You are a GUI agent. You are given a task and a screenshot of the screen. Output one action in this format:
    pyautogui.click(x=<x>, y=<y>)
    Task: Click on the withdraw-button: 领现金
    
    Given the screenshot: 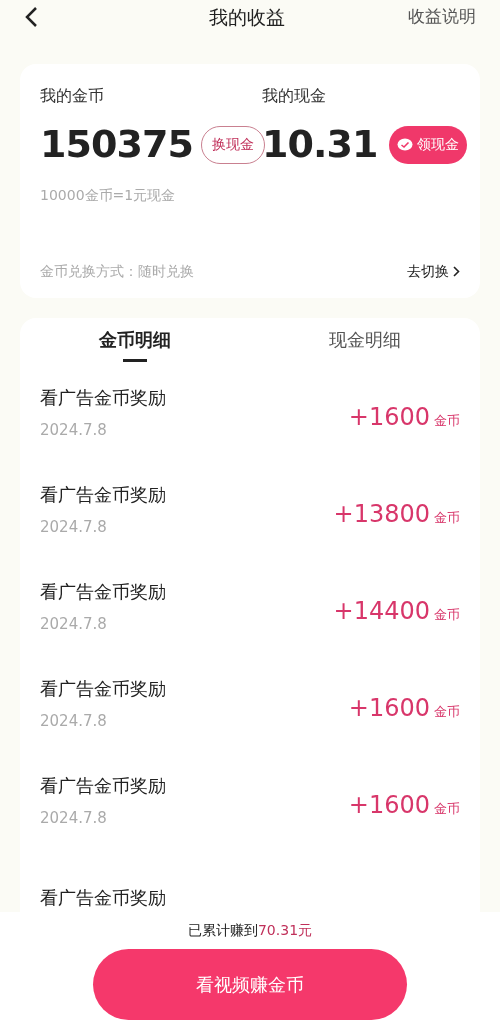 What is the action you would take?
    pyautogui.click(x=428, y=144)
    